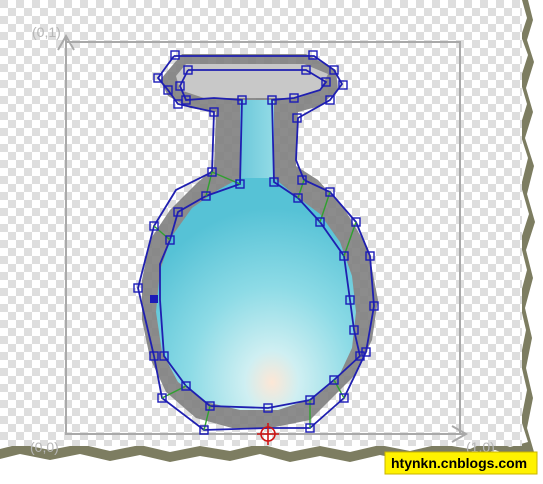 Image resolution: width=543 pixels, height=484 pixels. I want to click on watermark-text: htynkn.cnblogs.com, so click(459, 463).